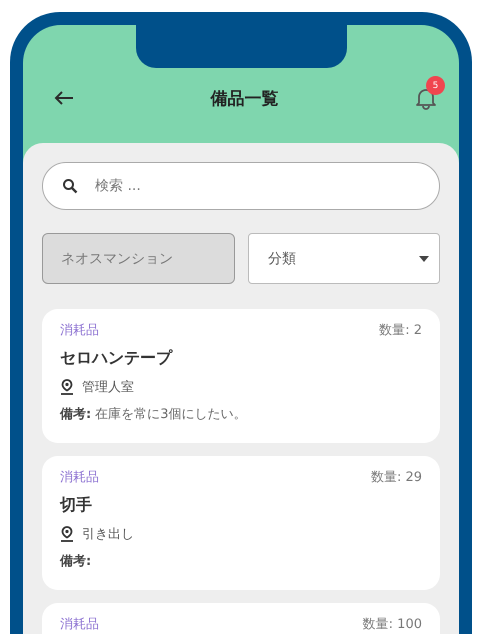  What do you see at coordinates (241, 618) in the screenshot?
I see `item-card: 消耗品 数量: 100` at bounding box center [241, 618].